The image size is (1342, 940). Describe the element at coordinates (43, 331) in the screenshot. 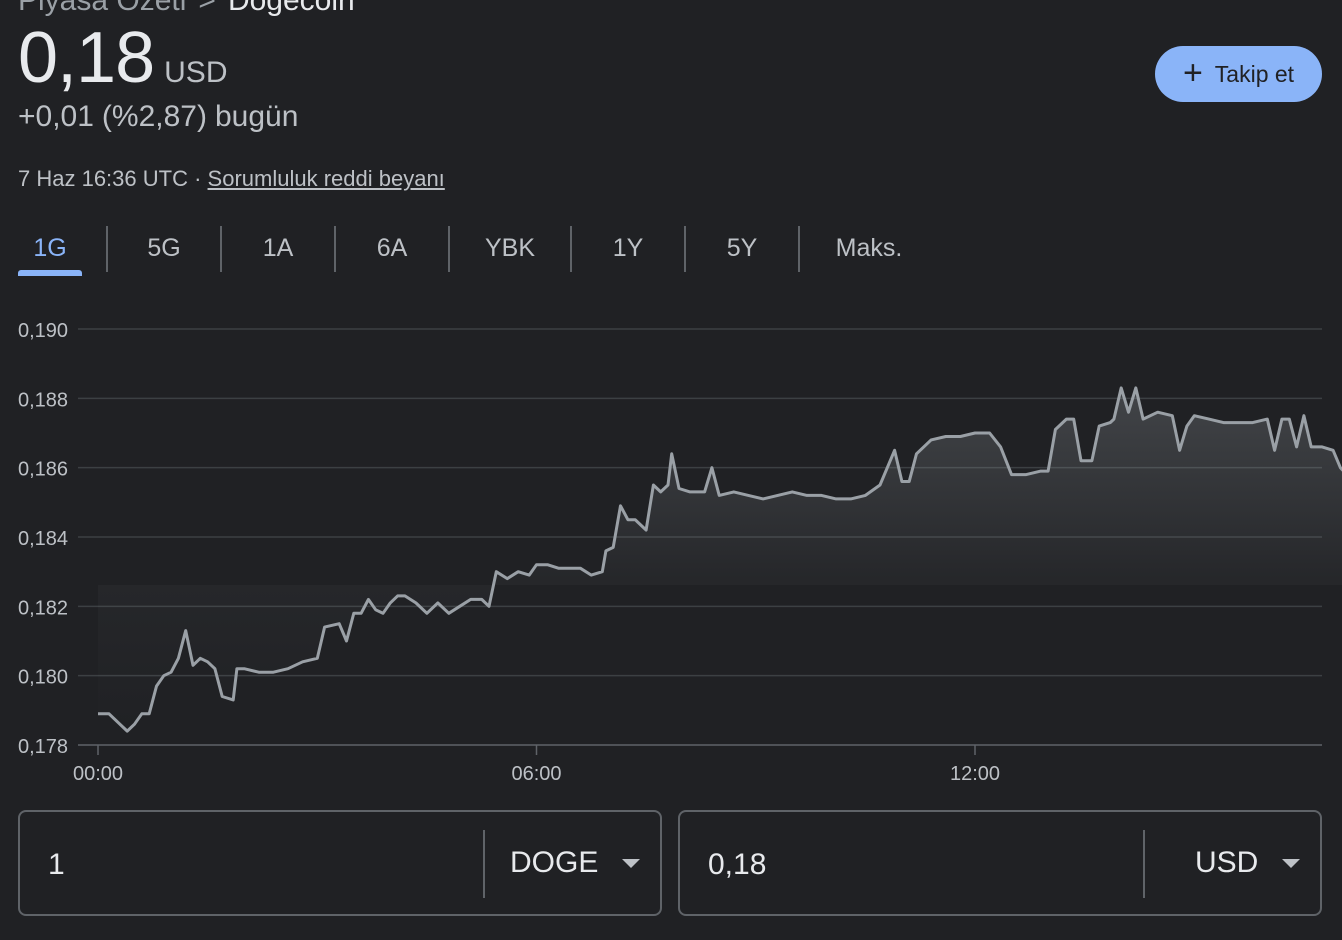

I see `y-tick-label: 0,190` at that location.